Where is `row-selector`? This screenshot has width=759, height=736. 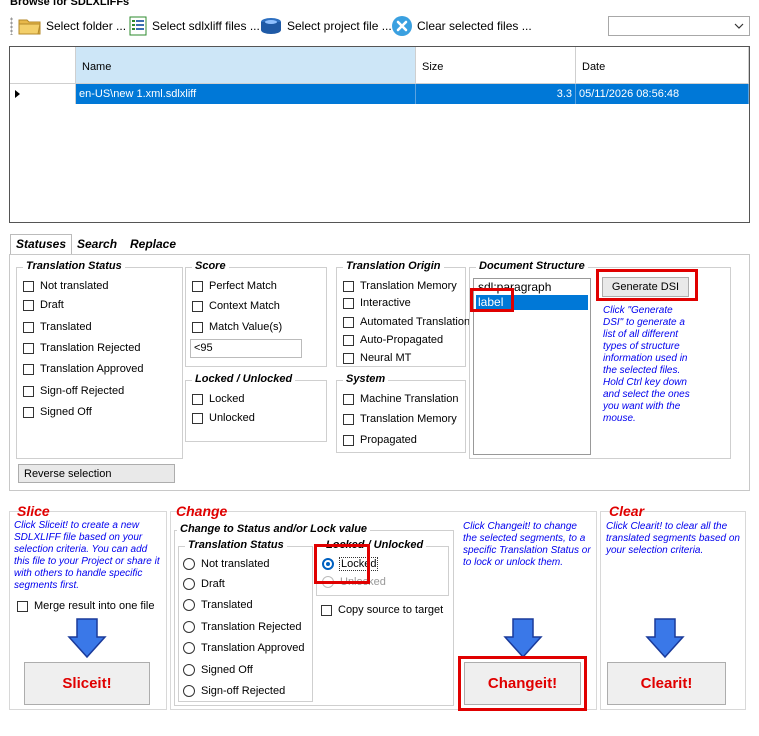
row-selector is located at coordinates (43, 94).